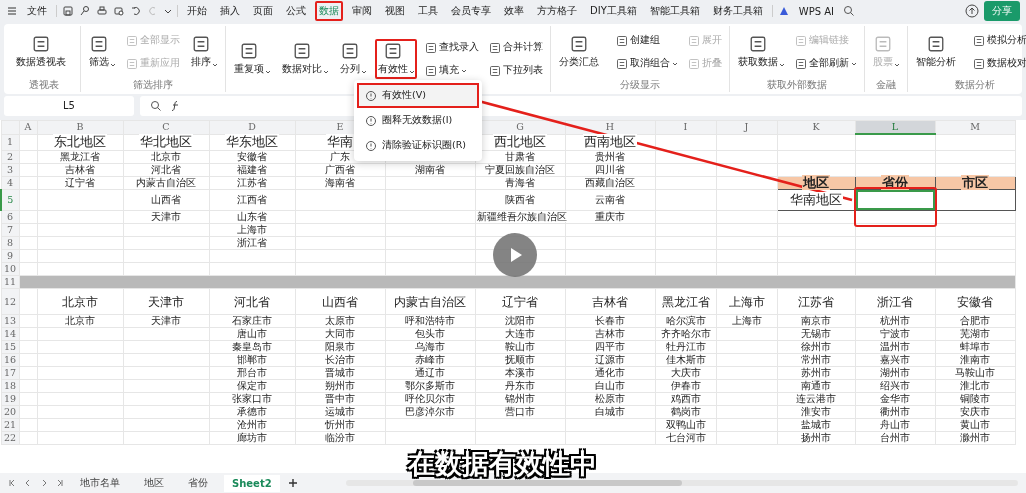  What do you see at coordinates (975, 411) in the screenshot?
I see `table-cell: 安庆市` at bounding box center [975, 411].